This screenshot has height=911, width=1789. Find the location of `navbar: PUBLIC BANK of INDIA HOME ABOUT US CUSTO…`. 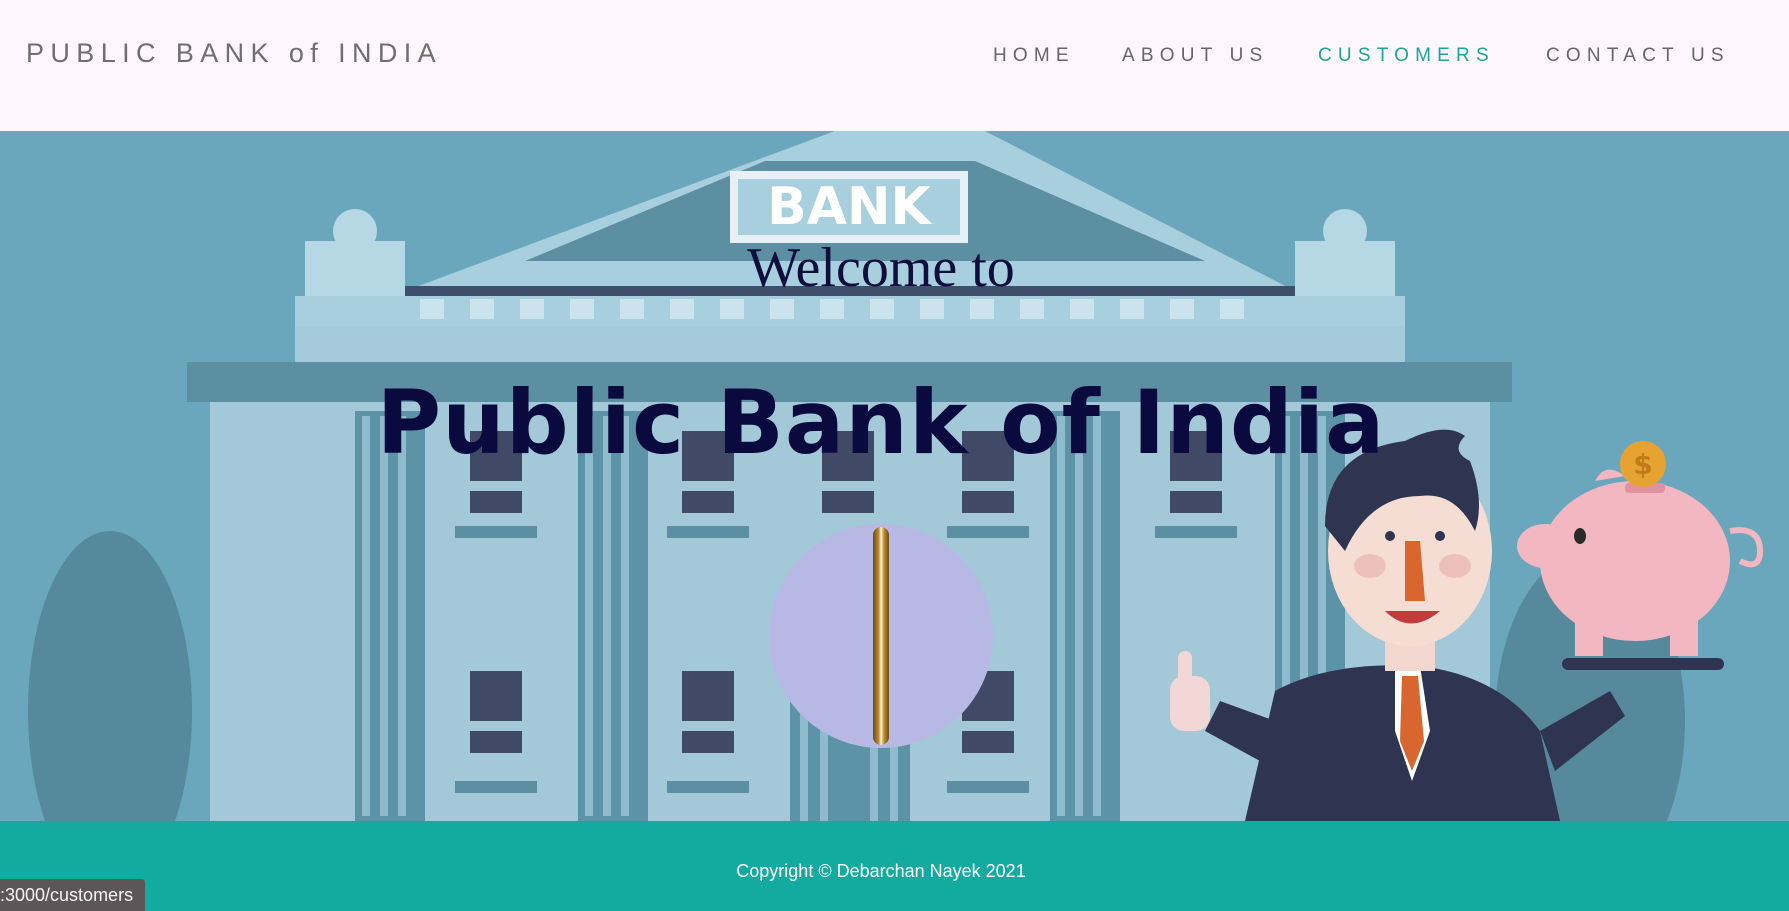

navbar: PUBLIC BANK of INDIA HOME ABOUT US CUSTO… is located at coordinates (894, 65).